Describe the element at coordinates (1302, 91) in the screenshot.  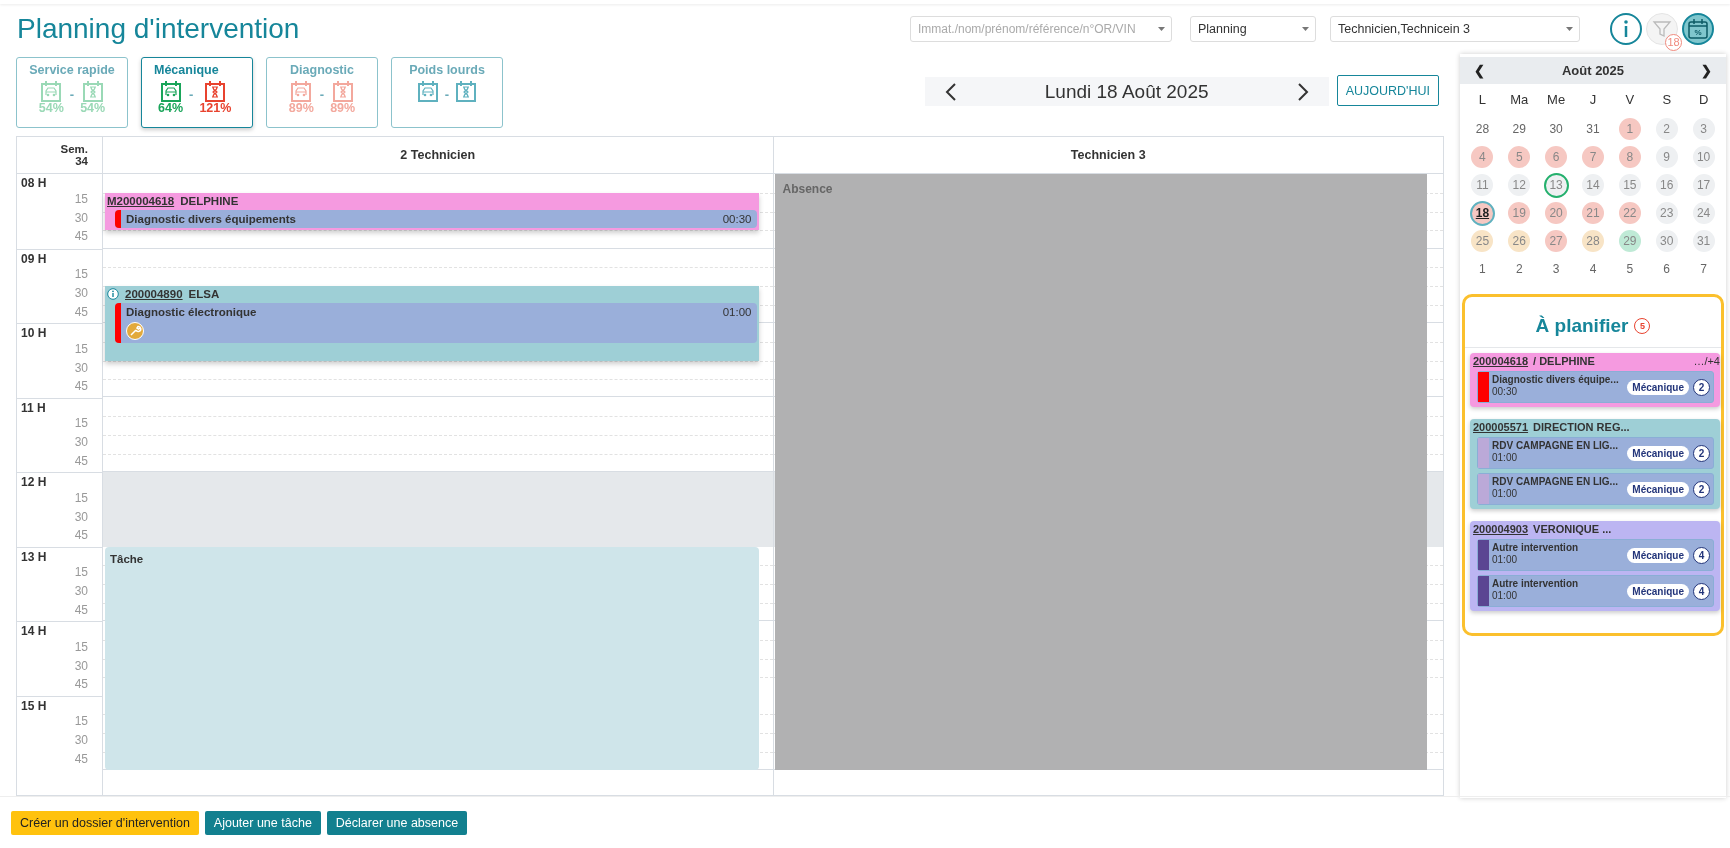
I see `next-day-button` at that location.